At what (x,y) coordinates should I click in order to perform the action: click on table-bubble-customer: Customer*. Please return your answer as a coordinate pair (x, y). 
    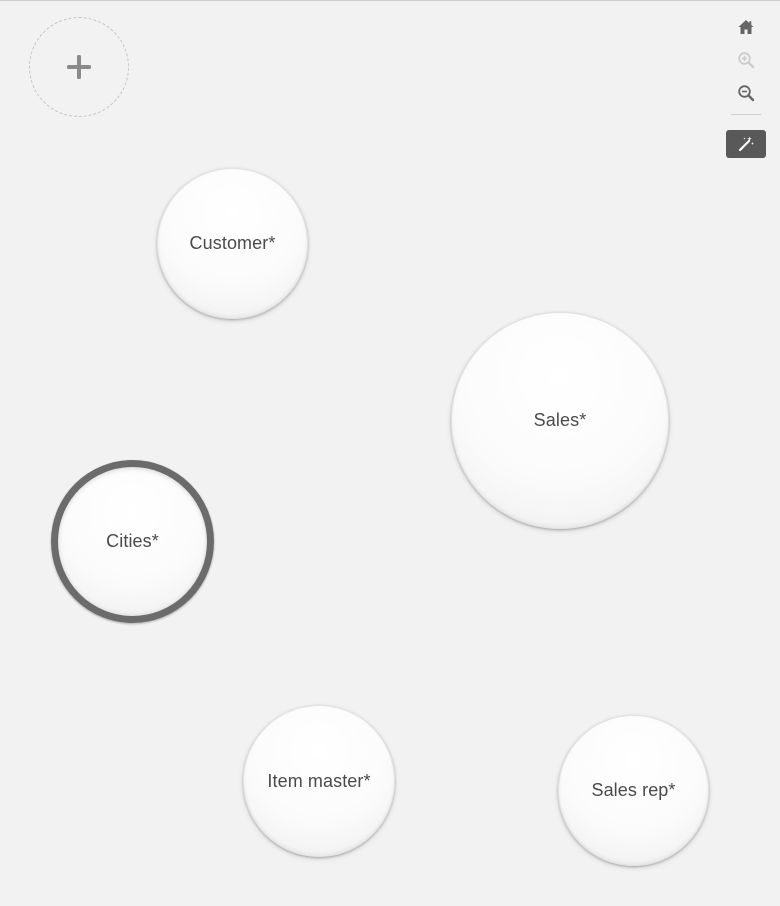
    Looking at the image, I should click on (232, 243).